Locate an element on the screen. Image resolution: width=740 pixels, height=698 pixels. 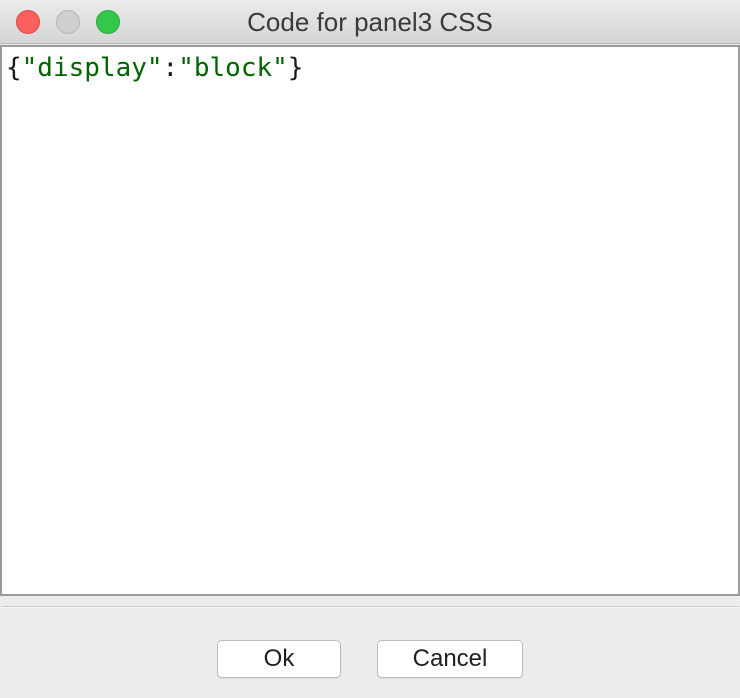
code-token: { is located at coordinates (14, 68).